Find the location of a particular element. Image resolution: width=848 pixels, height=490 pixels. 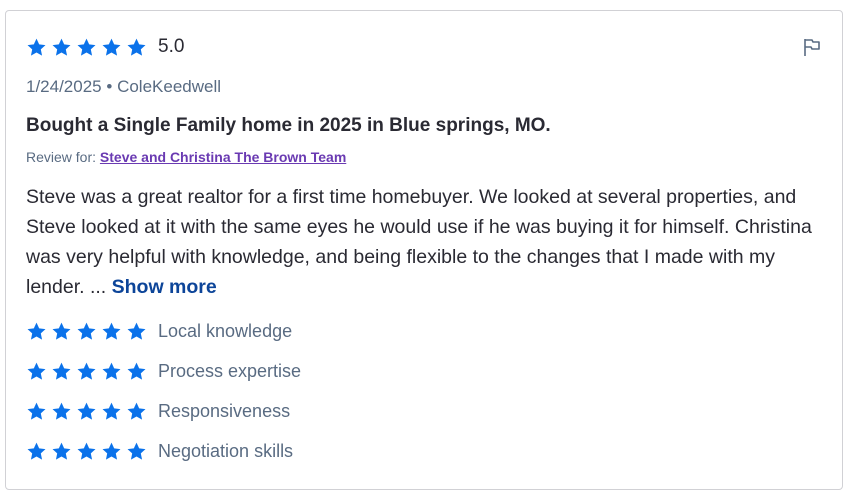

review-for-label: Review for: is located at coordinates (61, 157).